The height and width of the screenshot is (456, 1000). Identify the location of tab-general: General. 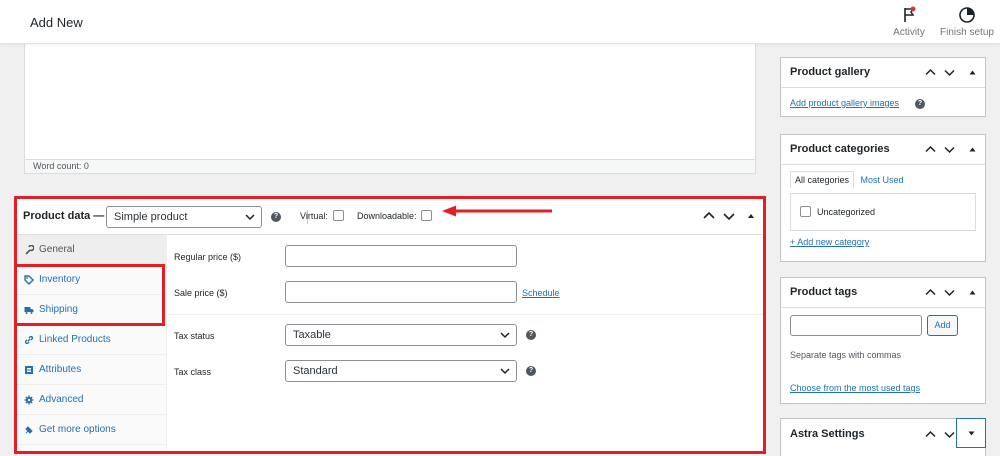
(92, 250).